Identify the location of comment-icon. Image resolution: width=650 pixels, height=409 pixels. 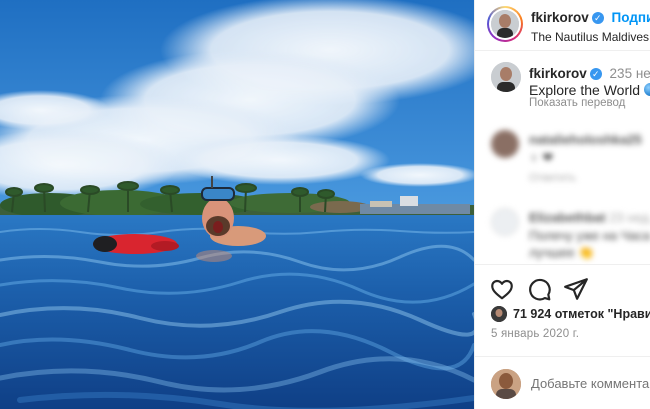
(539, 289).